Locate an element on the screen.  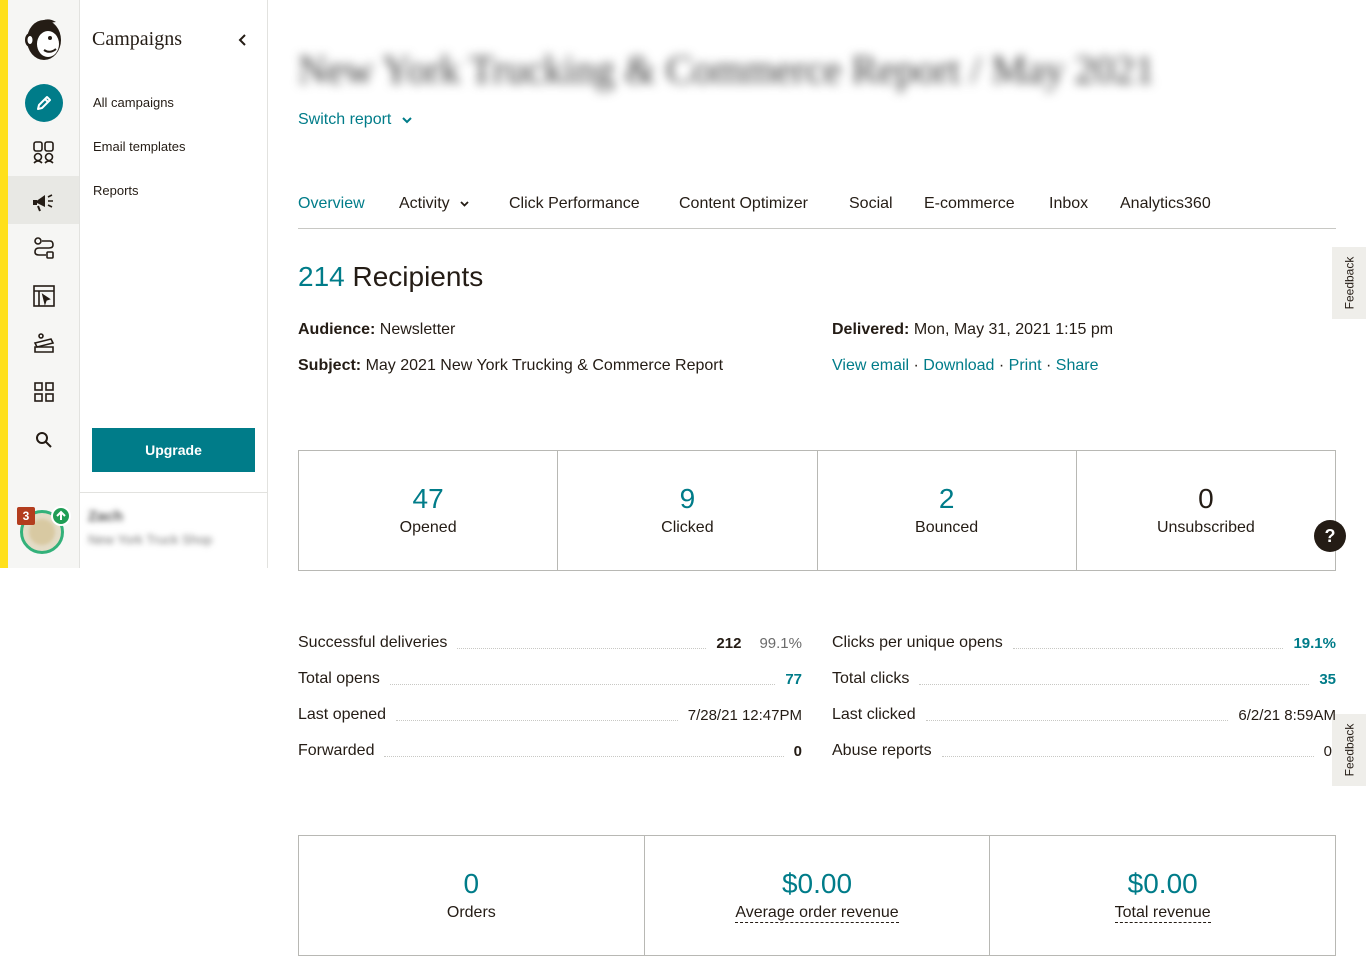
grid-icon is located at coordinates (43, 392).